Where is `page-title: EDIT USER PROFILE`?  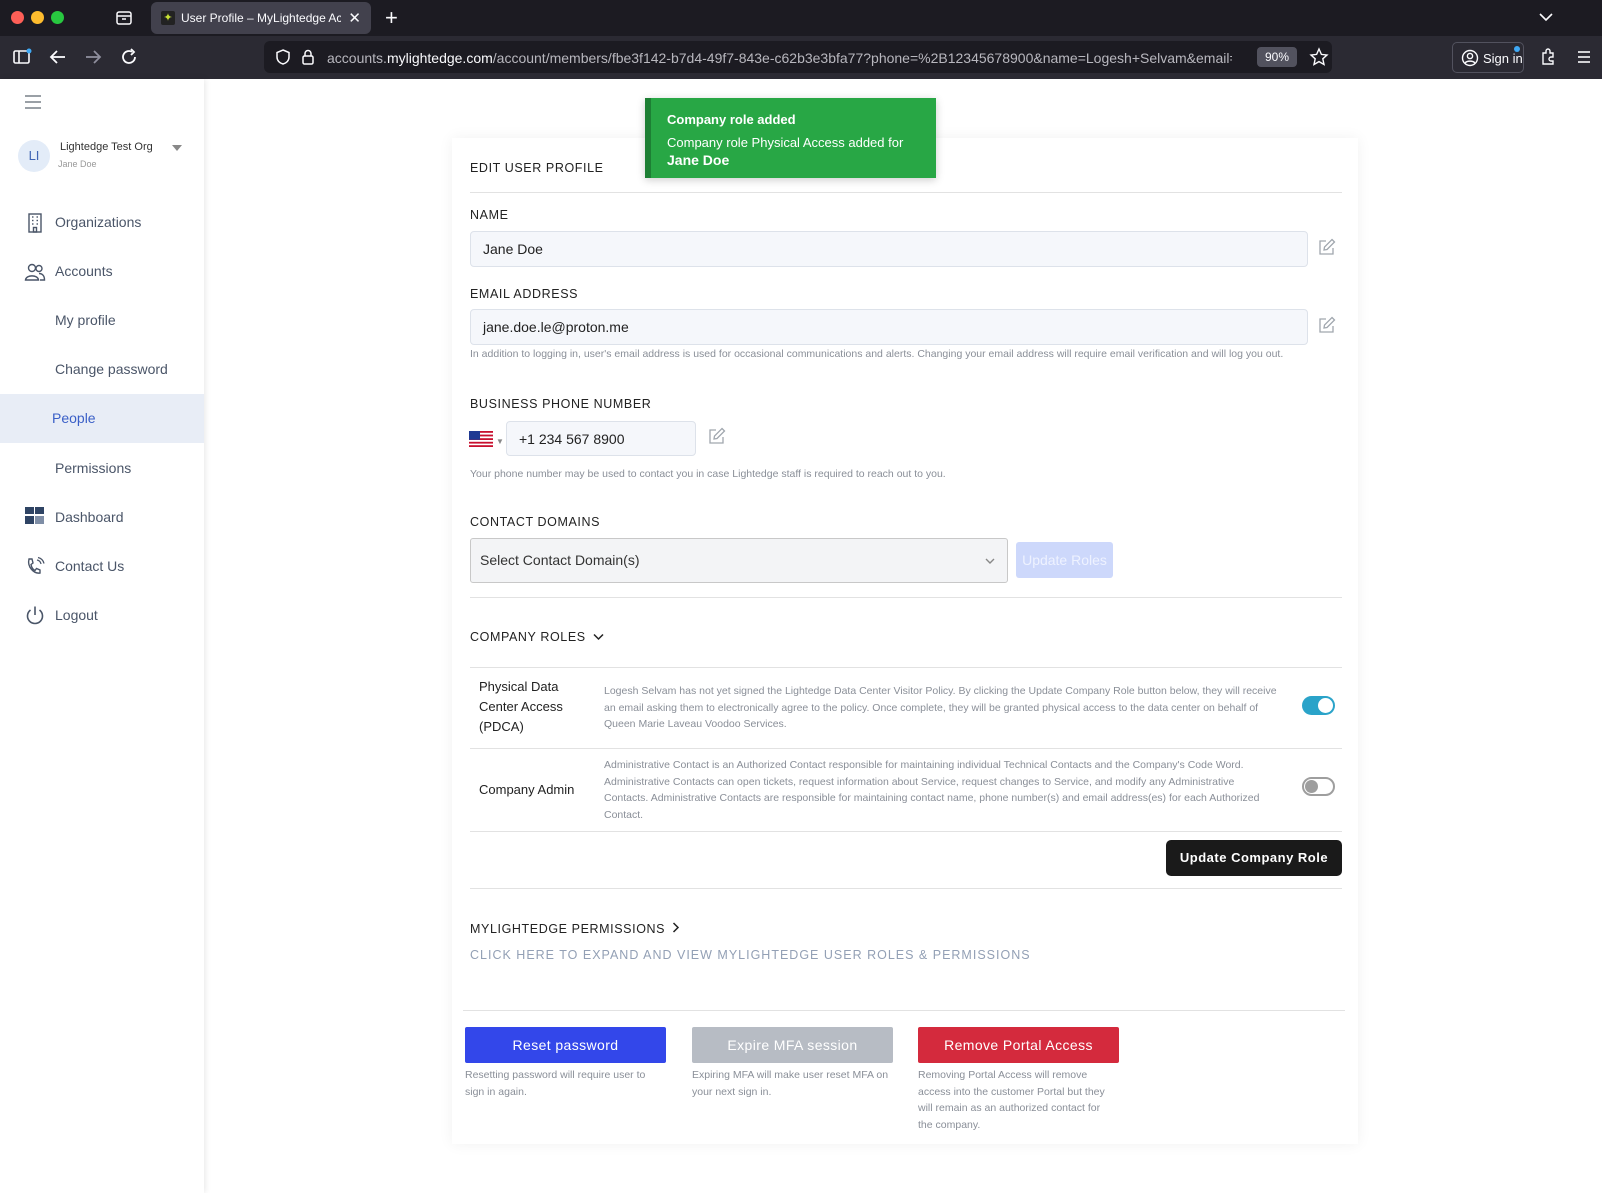 page-title: EDIT USER PROFILE is located at coordinates (537, 168).